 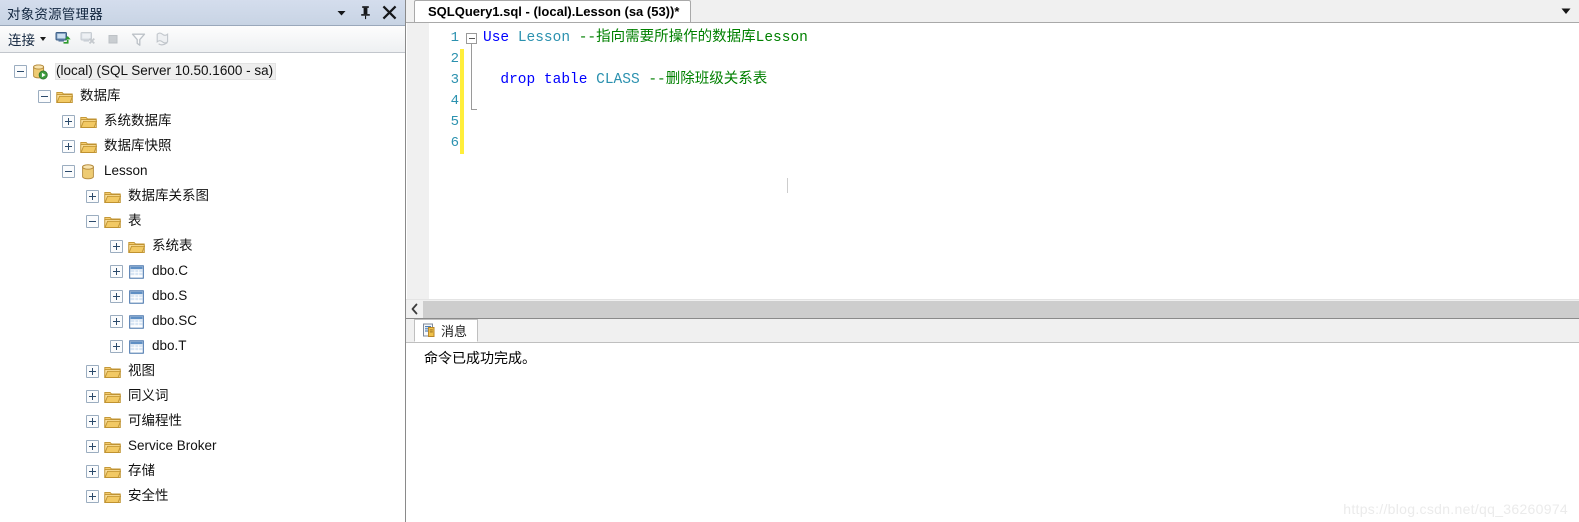 I want to click on close-icon, so click(x=389, y=13).